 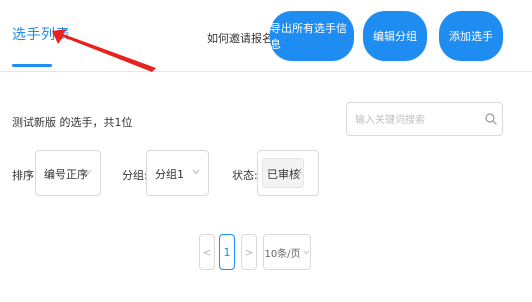 What do you see at coordinates (207, 252) in the screenshot?
I see `prev-page-button: <` at bounding box center [207, 252].